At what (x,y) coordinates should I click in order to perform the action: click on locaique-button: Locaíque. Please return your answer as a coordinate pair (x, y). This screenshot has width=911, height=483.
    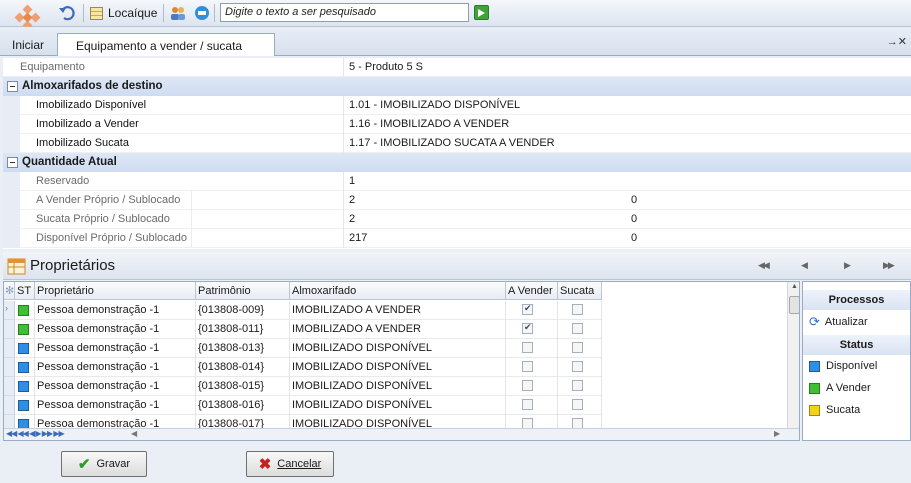
    Looking at the image, I should click on (123, 13).